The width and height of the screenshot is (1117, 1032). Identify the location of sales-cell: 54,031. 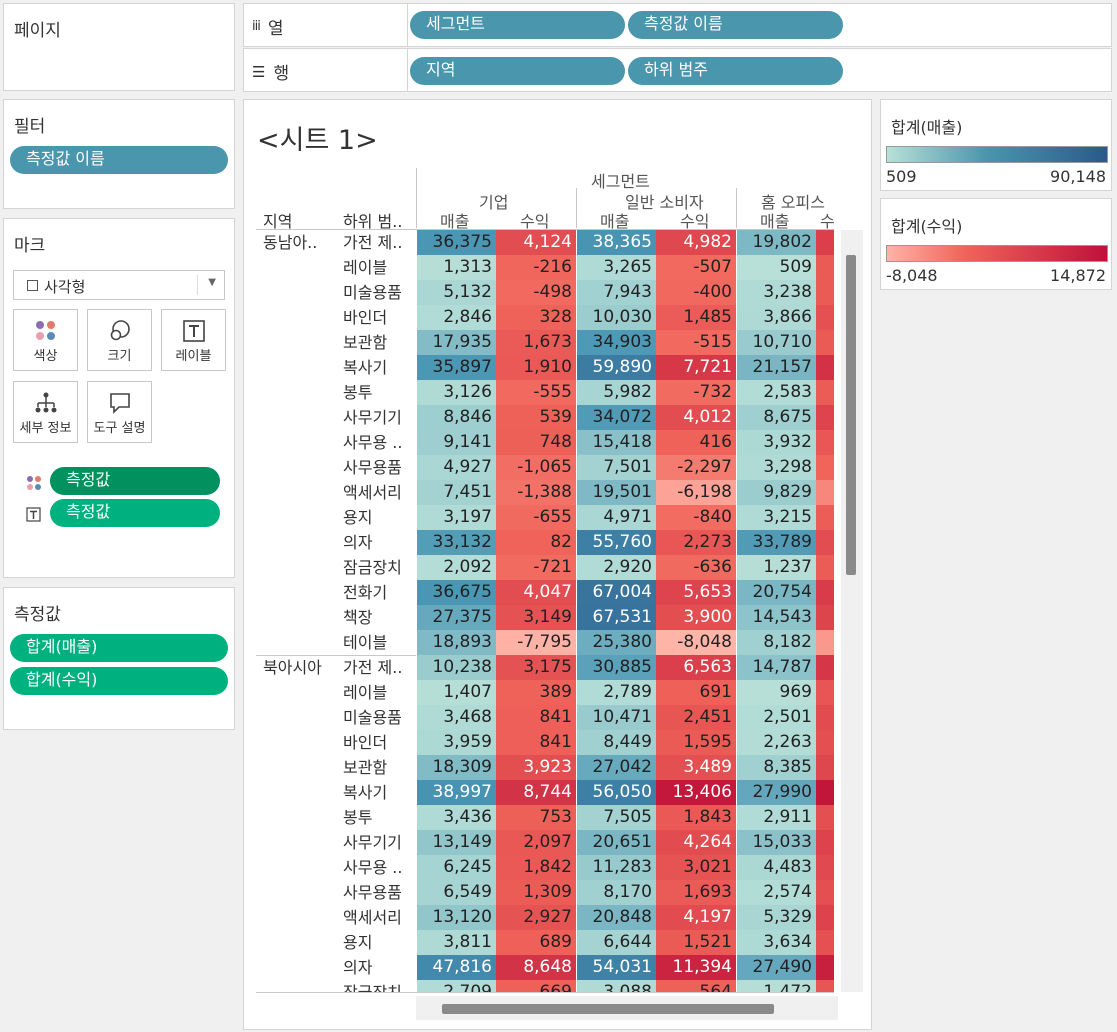
(616, 967).